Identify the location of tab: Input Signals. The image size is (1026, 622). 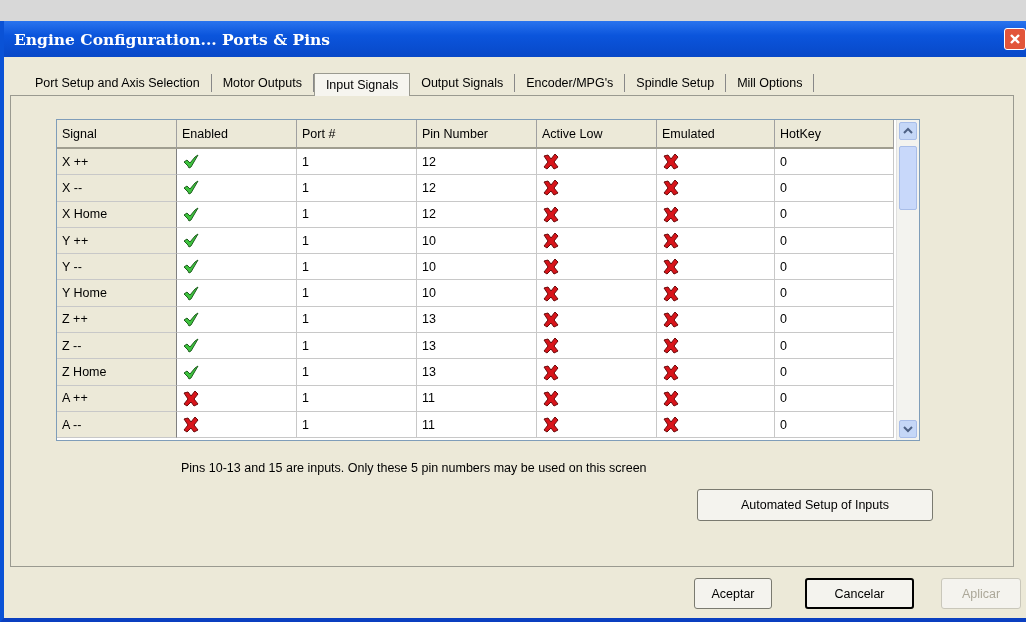
(362, 84).